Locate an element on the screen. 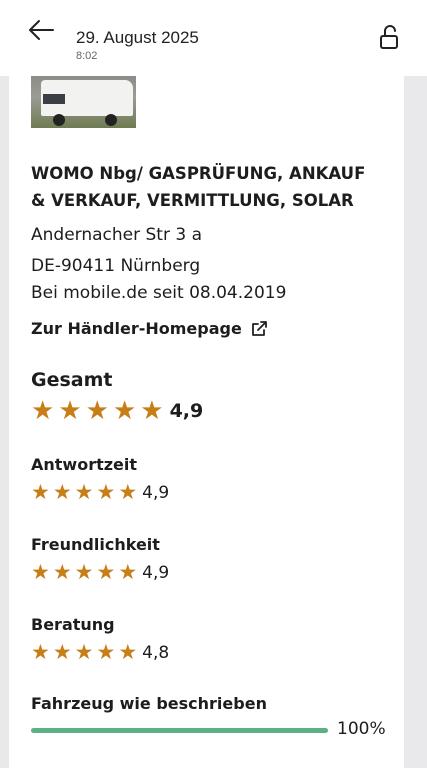 This screenshot has height=768, width=427. rating-value-friendliness: 4,9 is located at coordinates (156, 572).